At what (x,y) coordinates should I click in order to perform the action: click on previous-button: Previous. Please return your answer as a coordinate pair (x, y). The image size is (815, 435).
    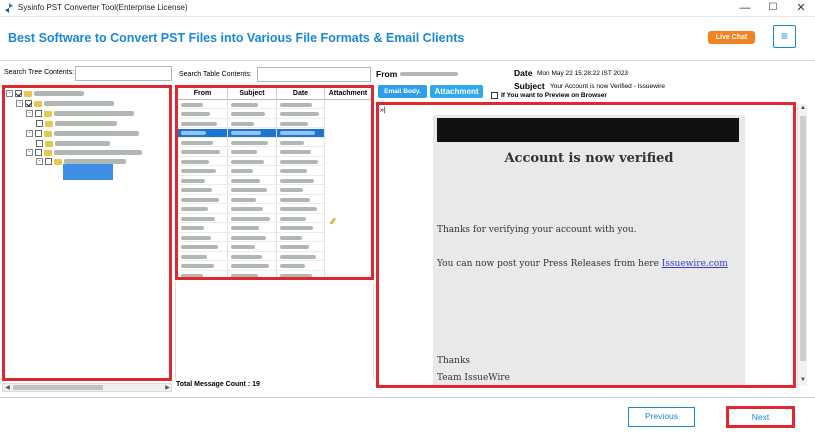
    Looking at the image, I should click on (661, 417).